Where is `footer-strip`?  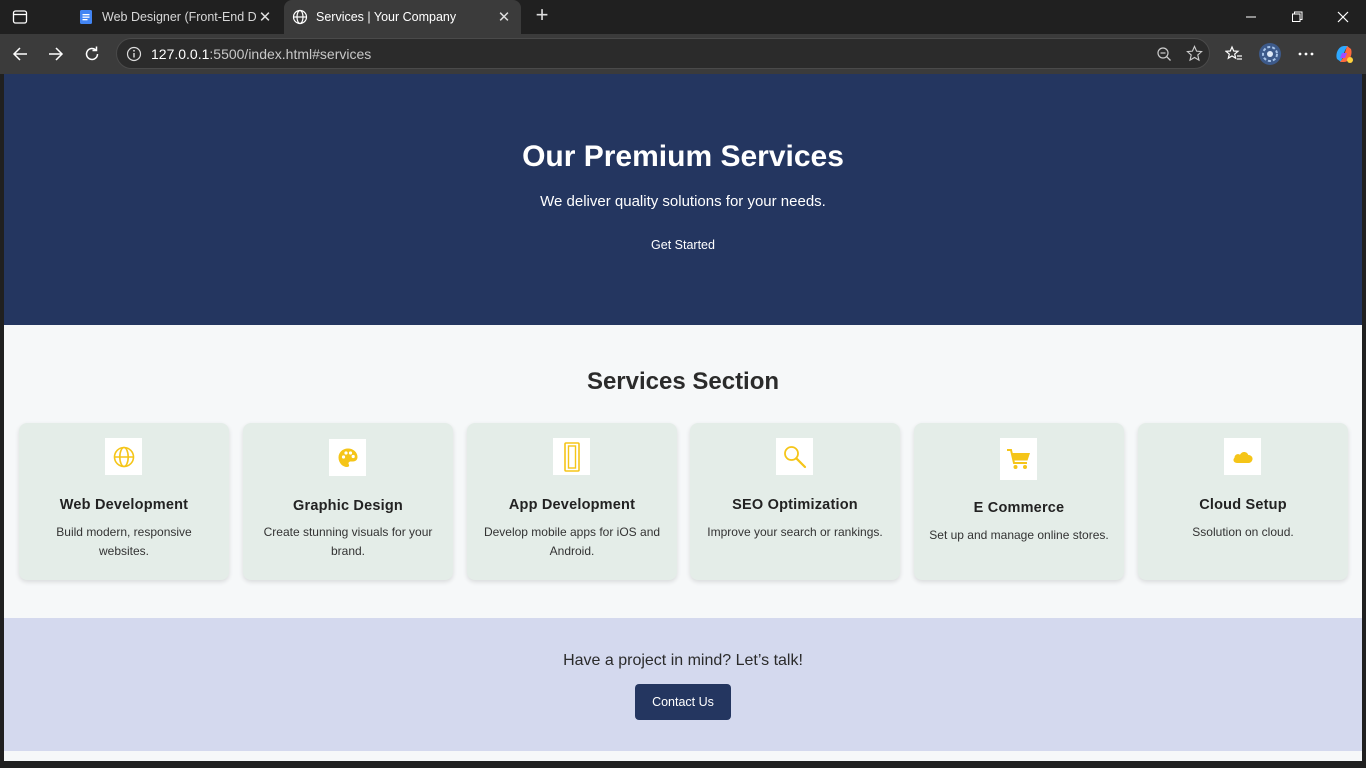 footer-strip is located at coordinates (683, 756).